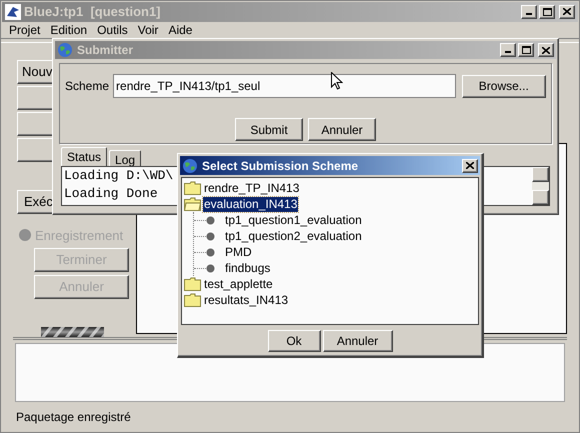 The height and width of the screenshot is (433, 580). Describe the element at coordinates (540, 186) in the screenshot. I see `scrollbar` at that location.